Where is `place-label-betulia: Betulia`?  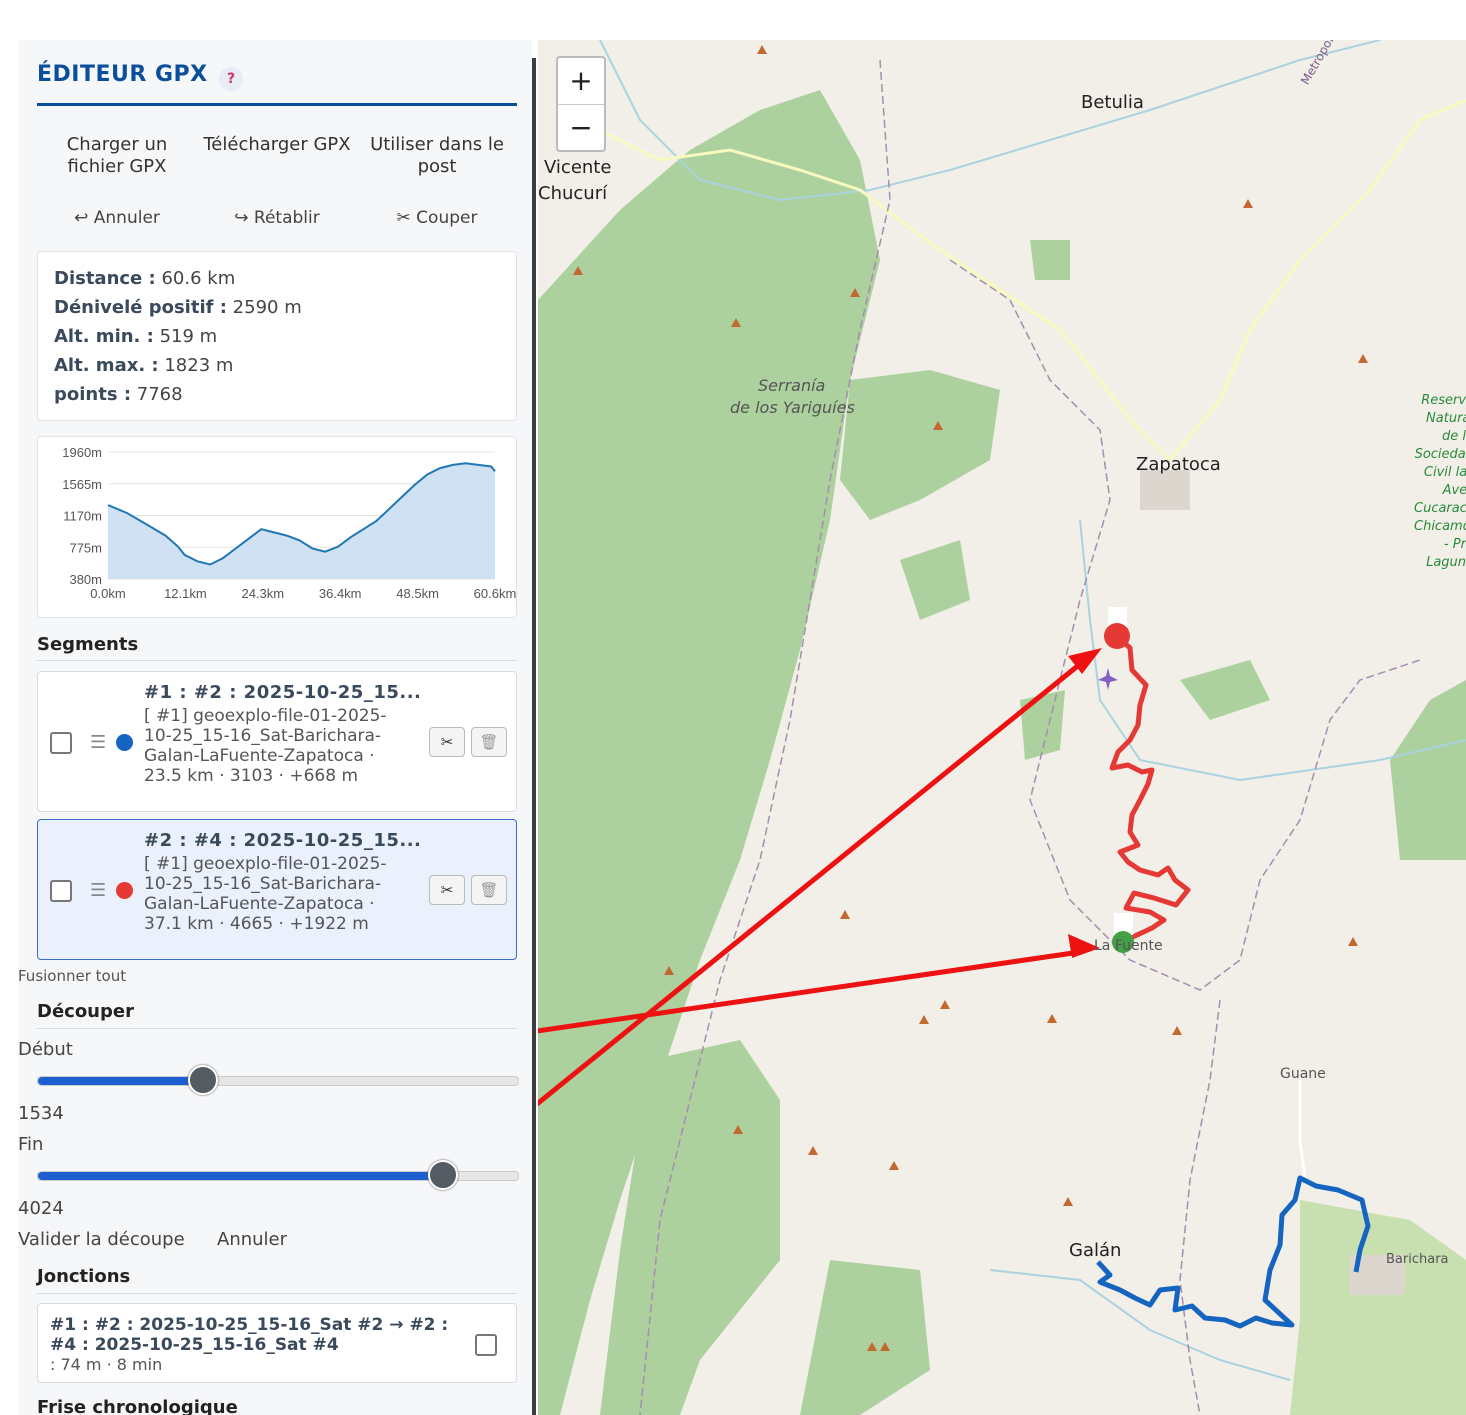 place-label-betulia: Betulia is located at coordinates (1112, 102).